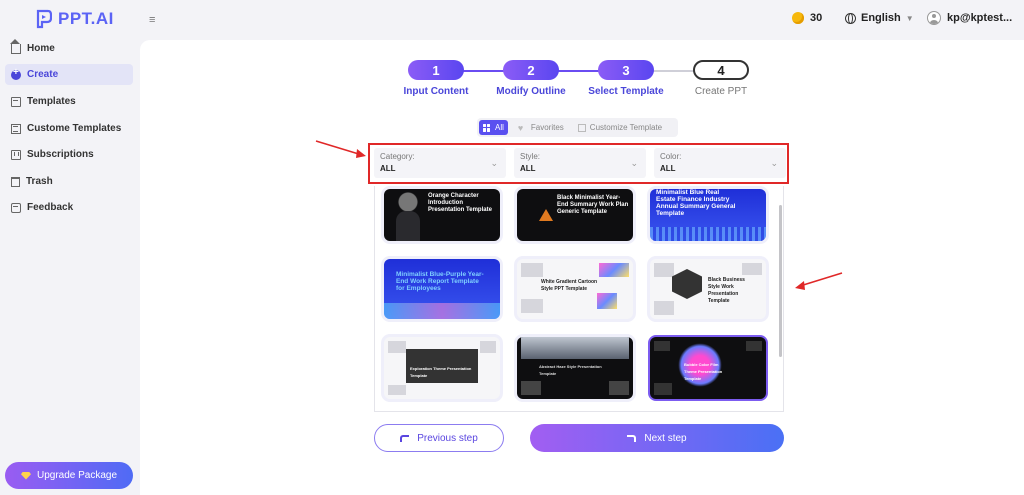  Describe the element at coordinates (546, 215) in the screenshot. I see `triangle-graphic` at that location.